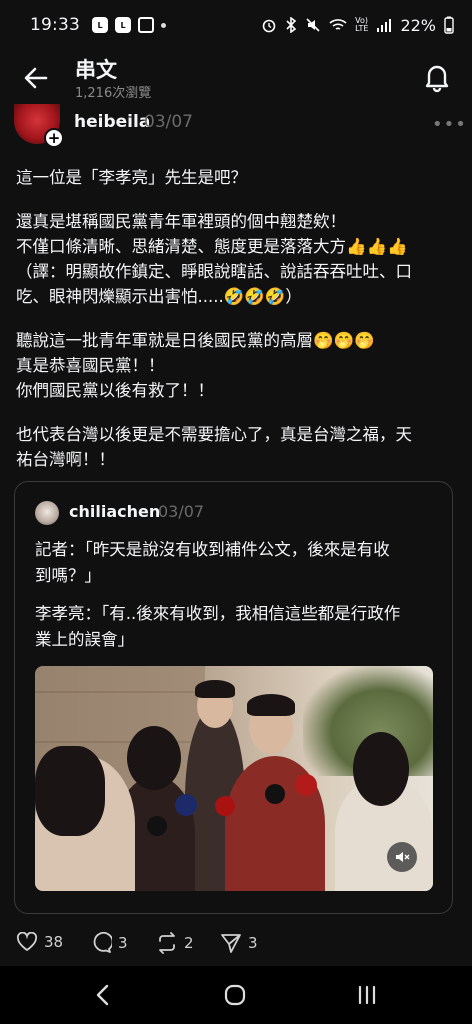 This screenshot has width=472, height=1024. I want to click on battery-icon, so click(449, 25).